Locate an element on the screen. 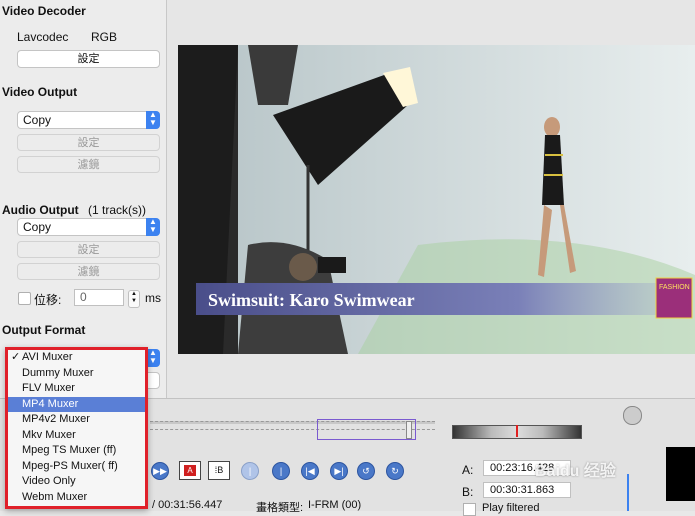 The image size is (695, 516). output-format-option-label: MP4v2 Muxer is located at coordinates (56, 419).